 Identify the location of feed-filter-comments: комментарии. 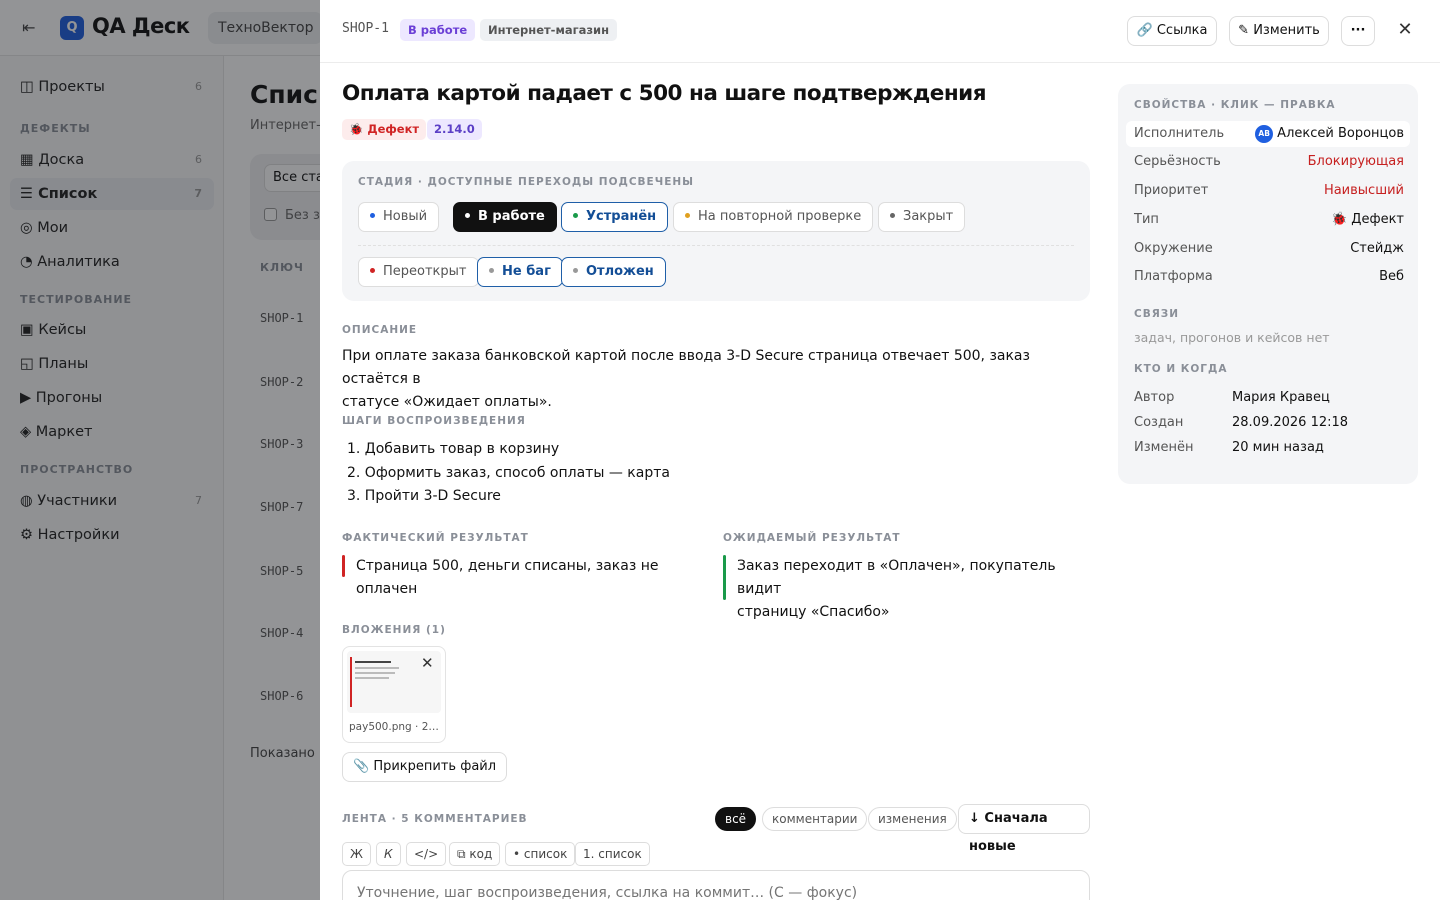
(815, 819).